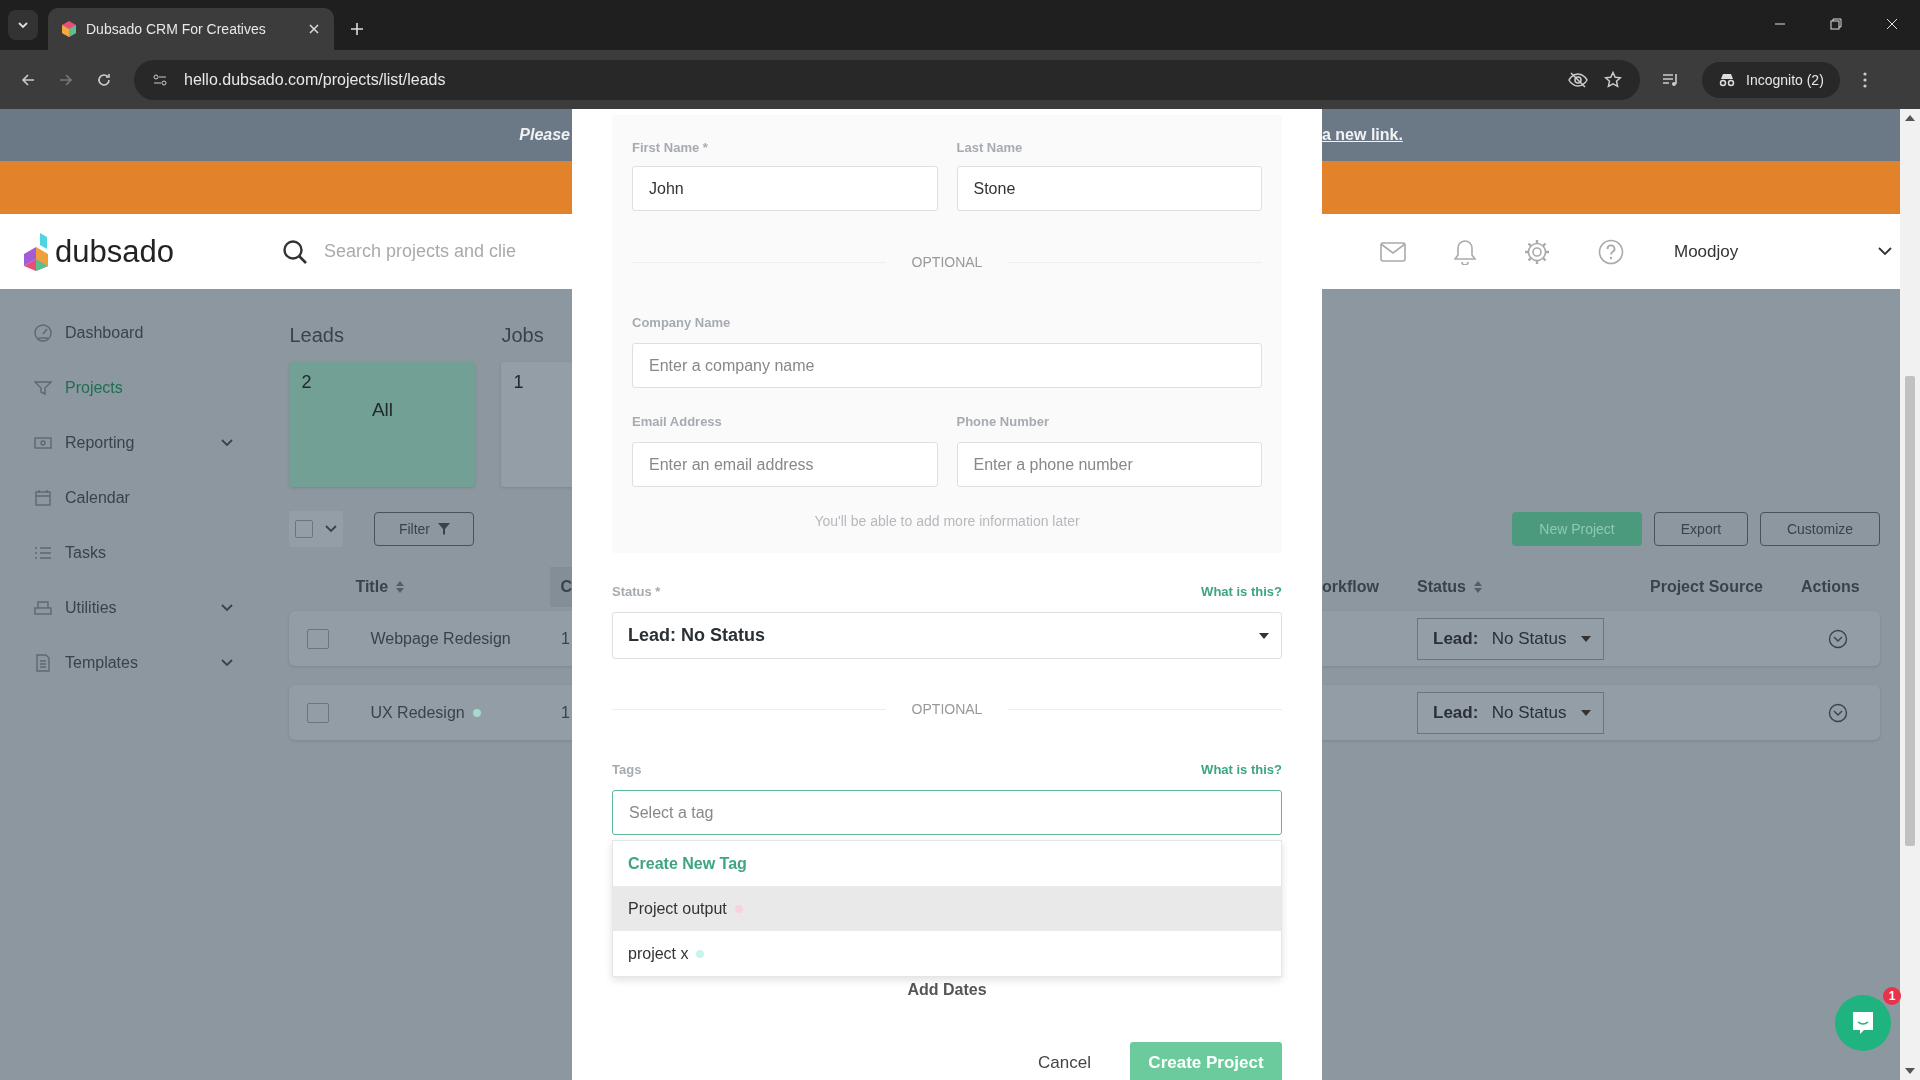 This screenshot has height=1080, width=1920. What do you see at coordinates (1771, 79) in the screenshot?
I see `profile-button: Incognito (2)` at bounding box center [1771, 79].